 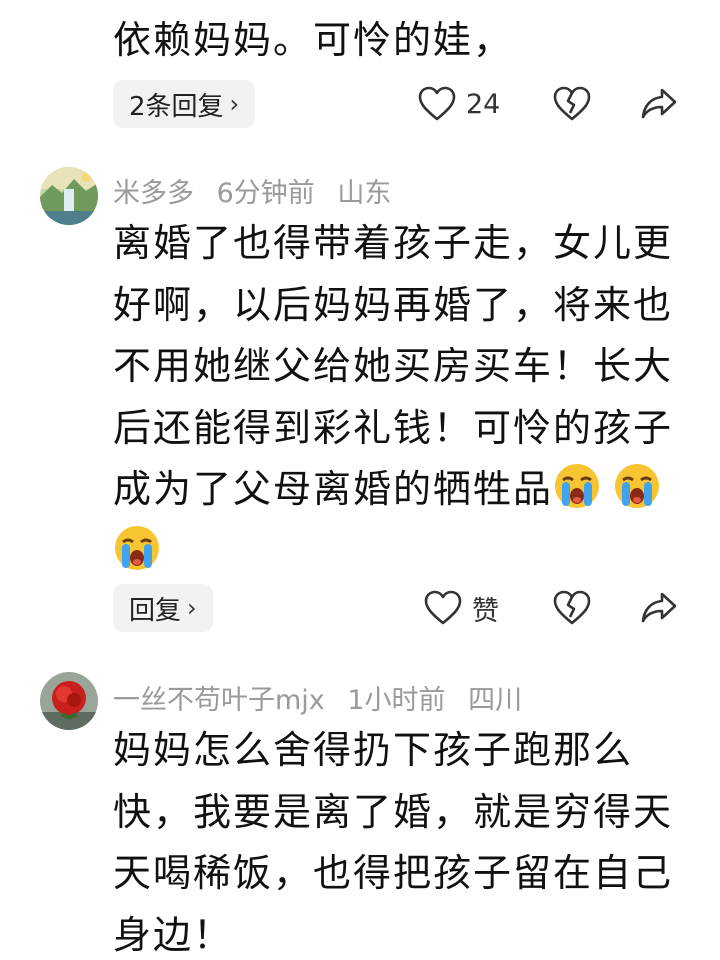 What do you see at coordinates (485, 611) in the screenshot?
I see `like-label: 赞` at bounding box center [485, 611].